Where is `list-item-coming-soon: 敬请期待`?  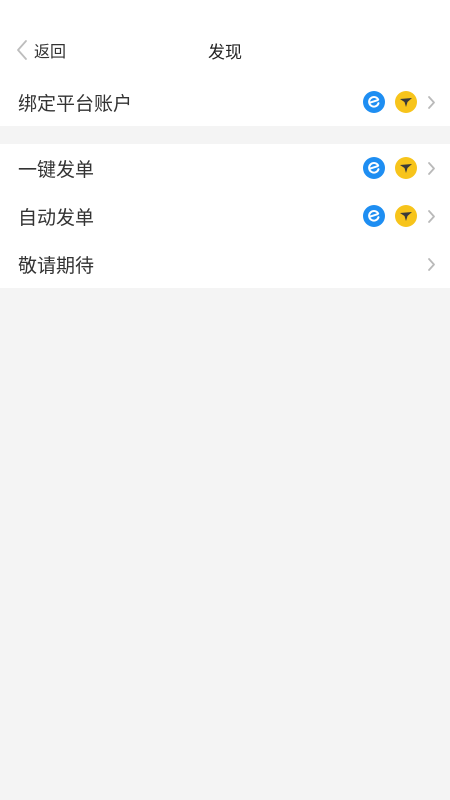
list-item-coming-soon: 敬请期待 is located at coordinates (225, 264).